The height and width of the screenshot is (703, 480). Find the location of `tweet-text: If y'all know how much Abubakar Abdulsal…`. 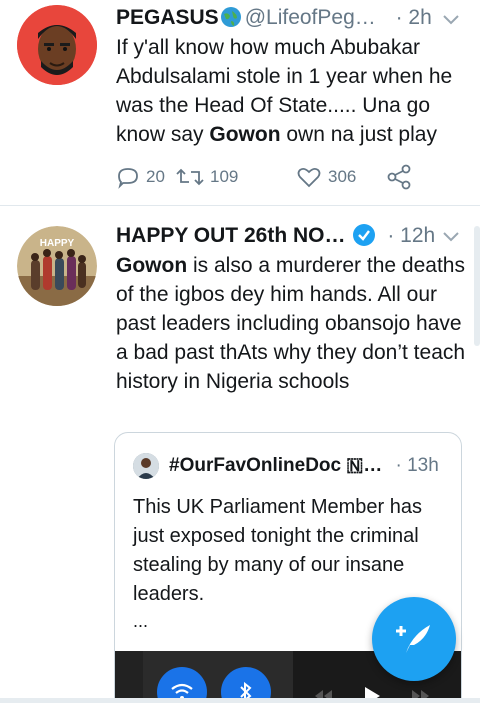

tweet-text: If y'all know how much Abubakar Abdulsal… is located at coordinates (292, 91).